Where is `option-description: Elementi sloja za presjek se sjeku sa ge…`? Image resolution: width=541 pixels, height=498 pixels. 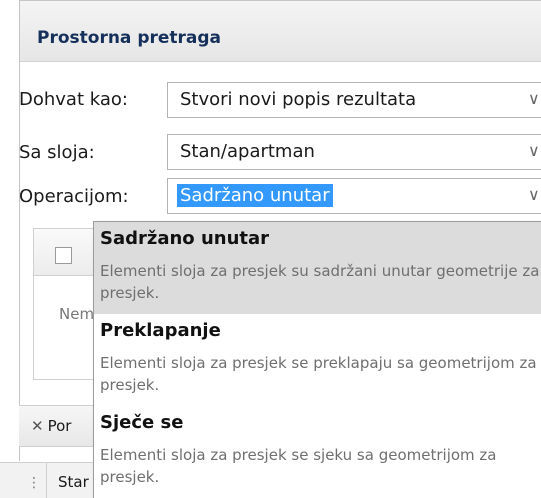
option-description: Elementi sloja za presjek se sjeku sa ge… is located at coordinates (298, 466).